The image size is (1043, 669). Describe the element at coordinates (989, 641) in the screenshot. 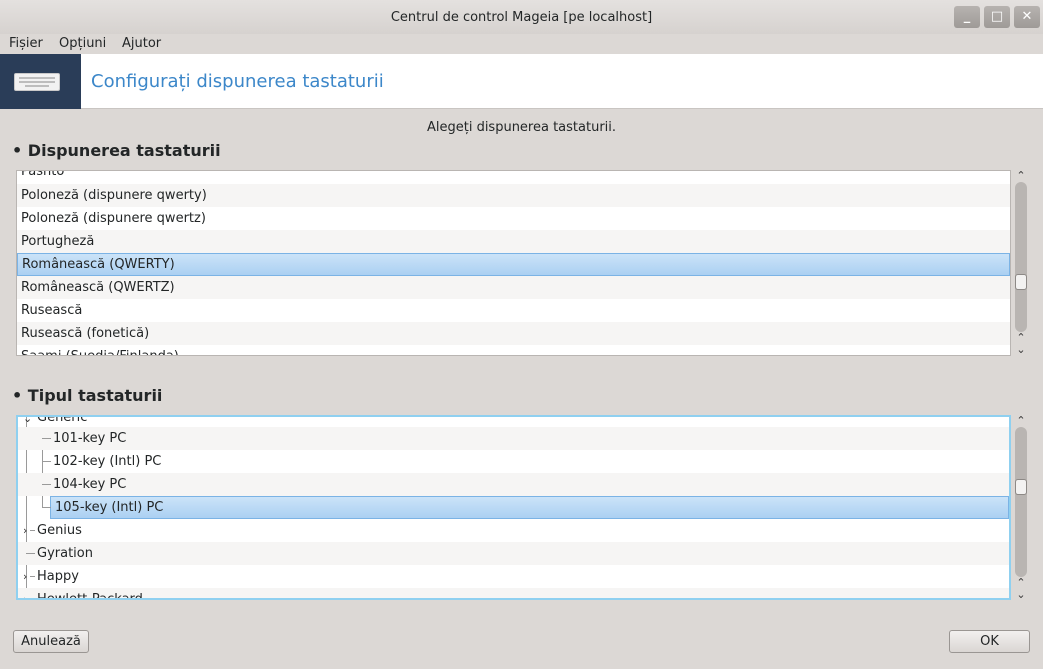

I see `ok-button: OK` at that location.